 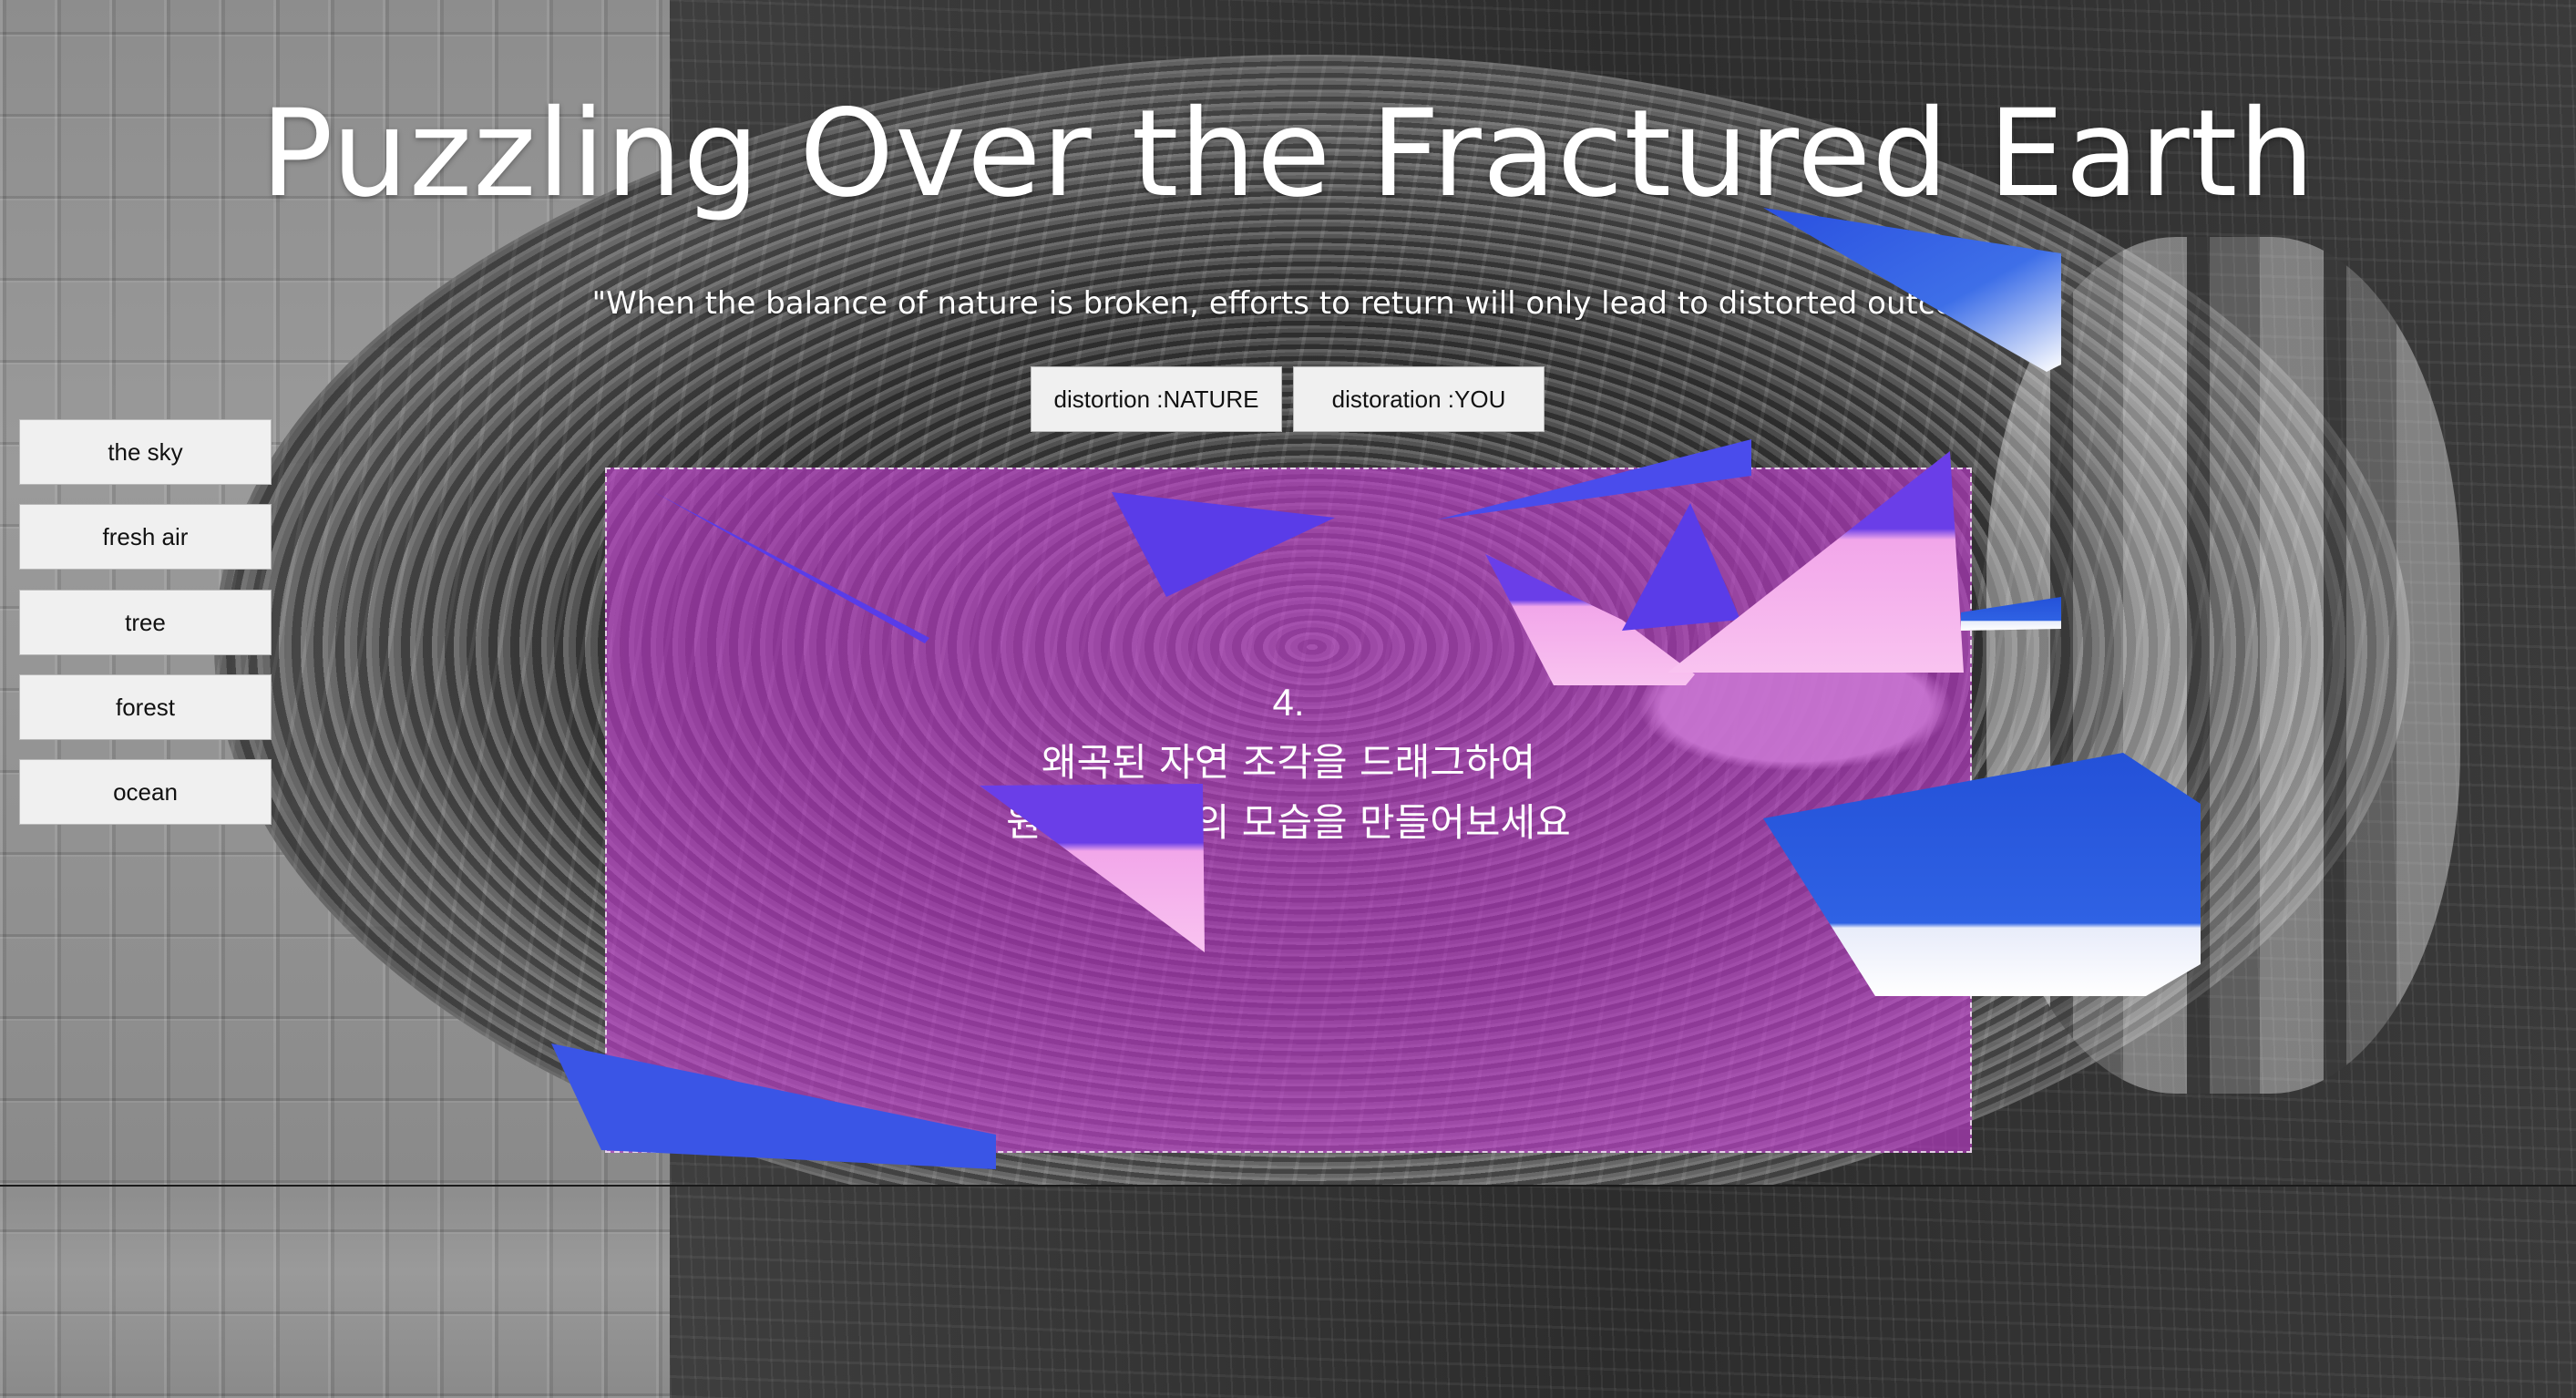 What do you see at coordinates (145, 623) in the screenshot?
I see `piece-button-tree: tree` at bounding box center [145, 623].